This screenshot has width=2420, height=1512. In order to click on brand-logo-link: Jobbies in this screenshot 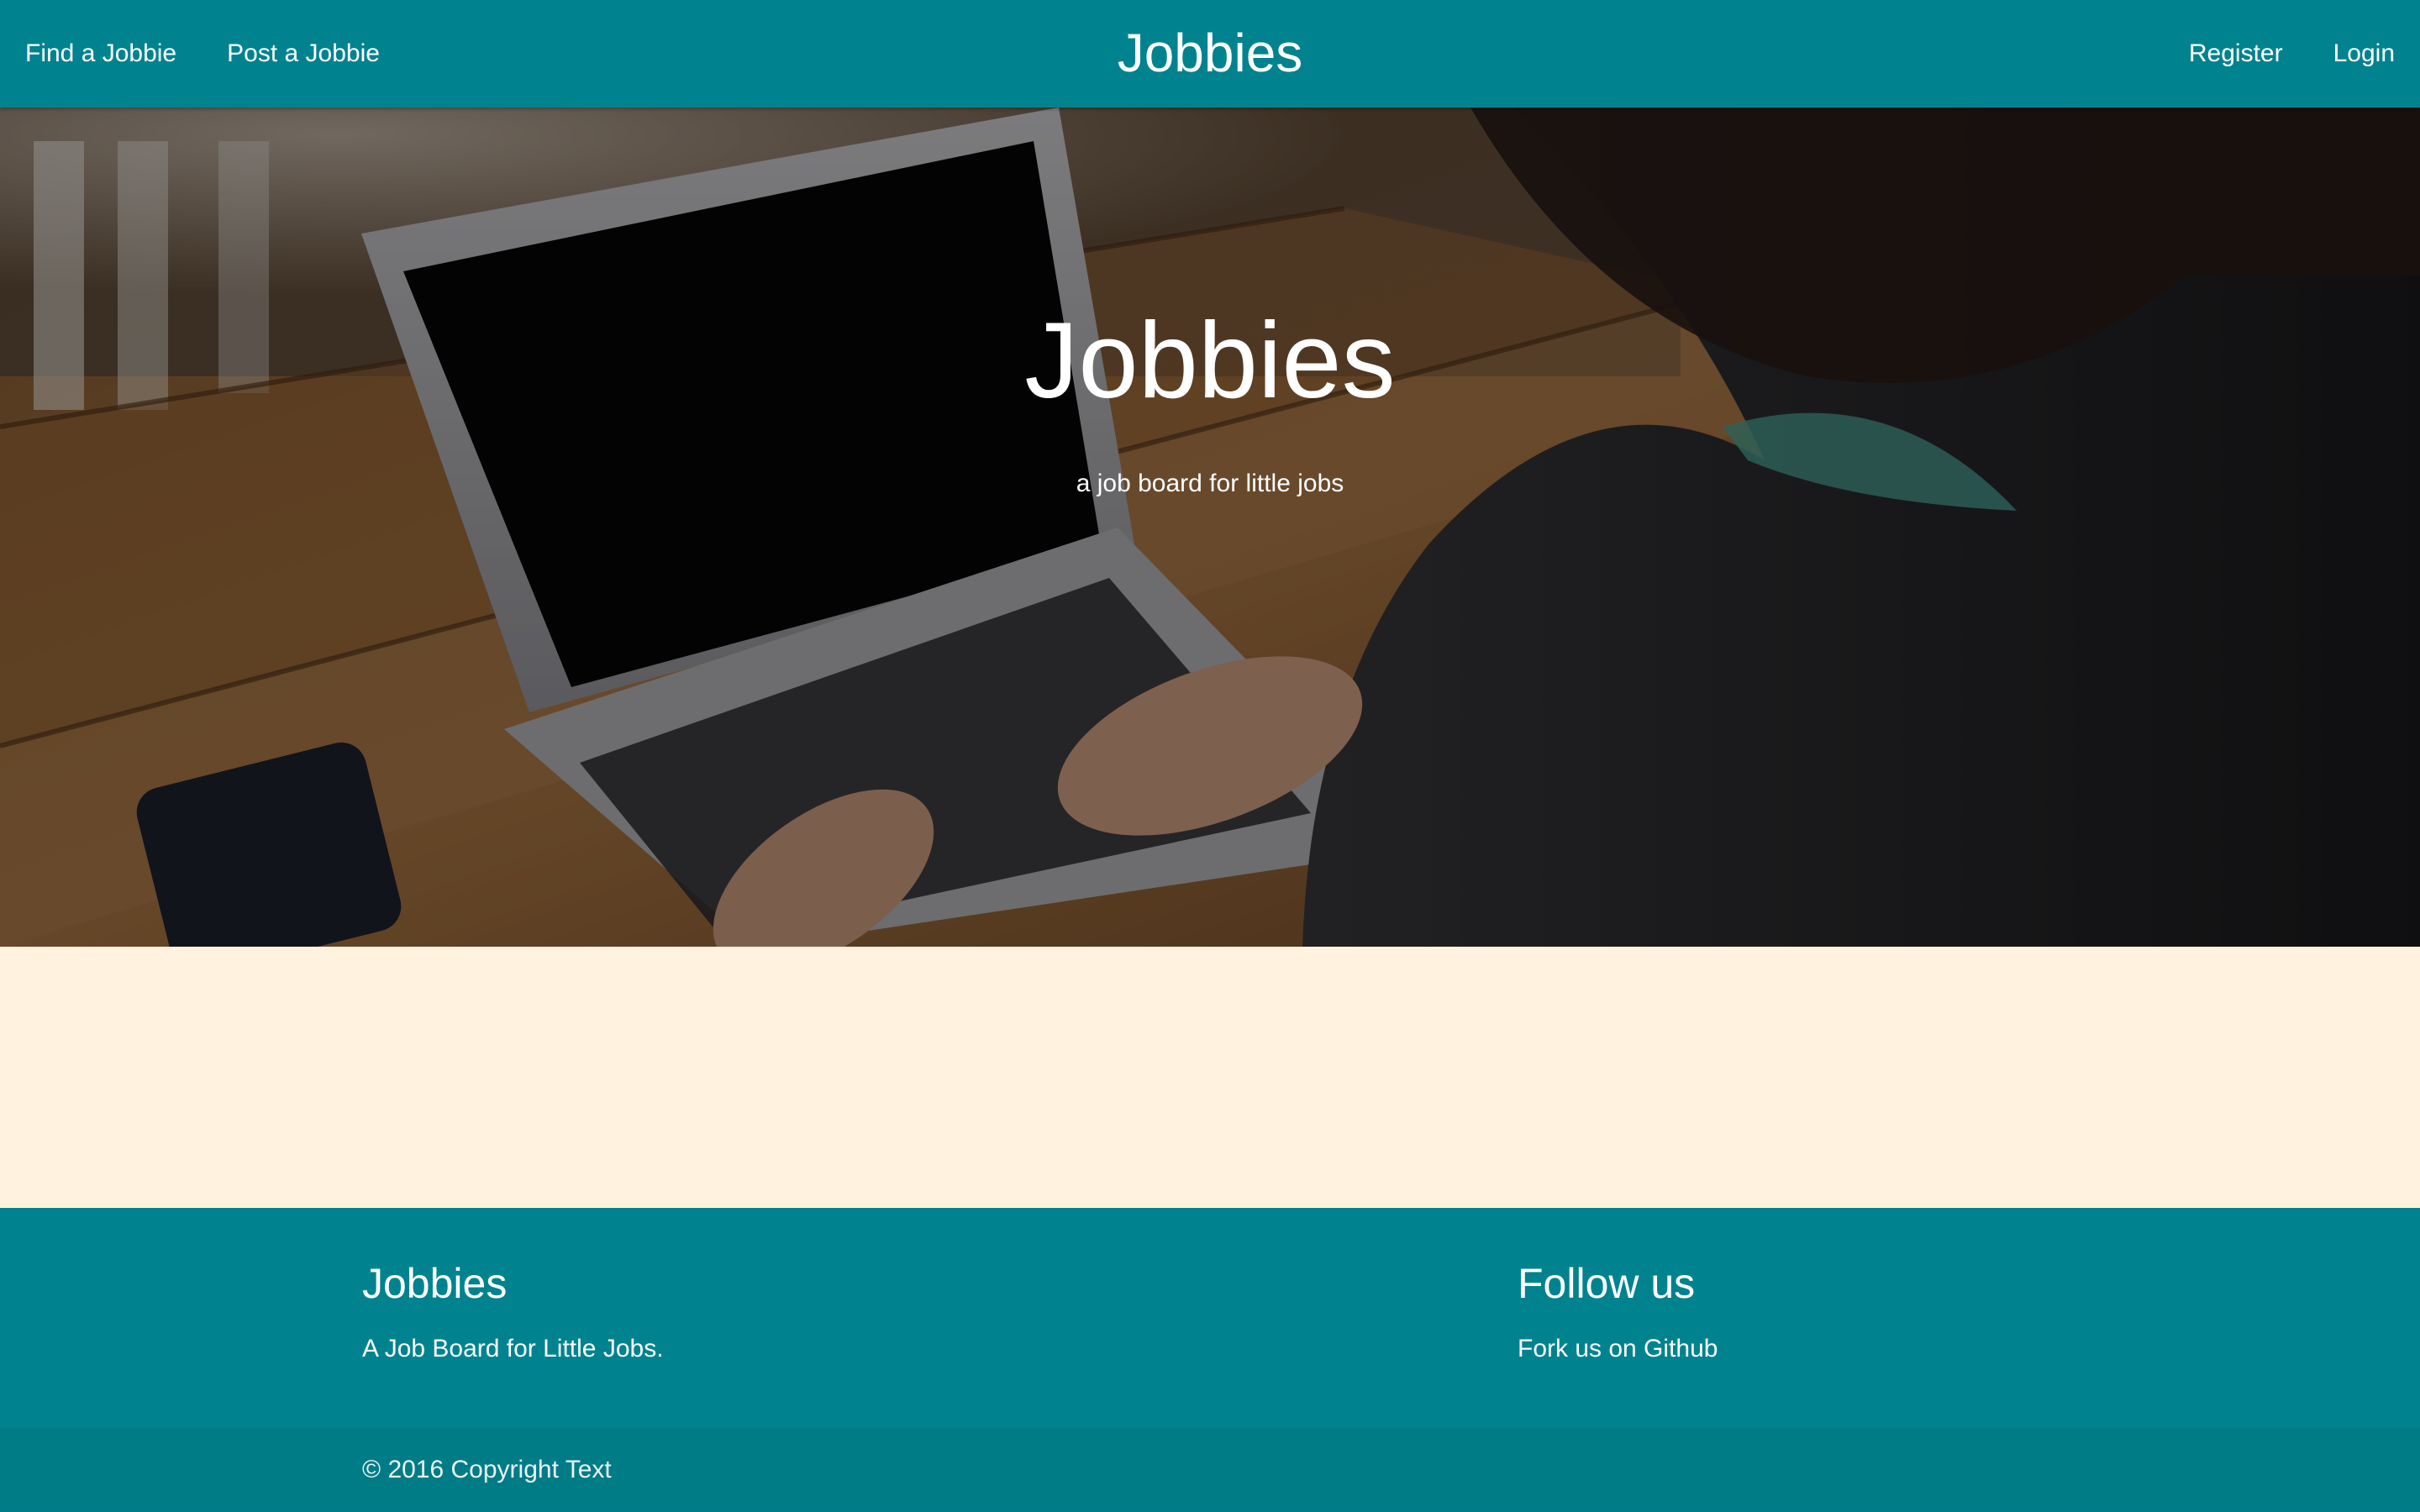, I will do `click(1210, 53)`.